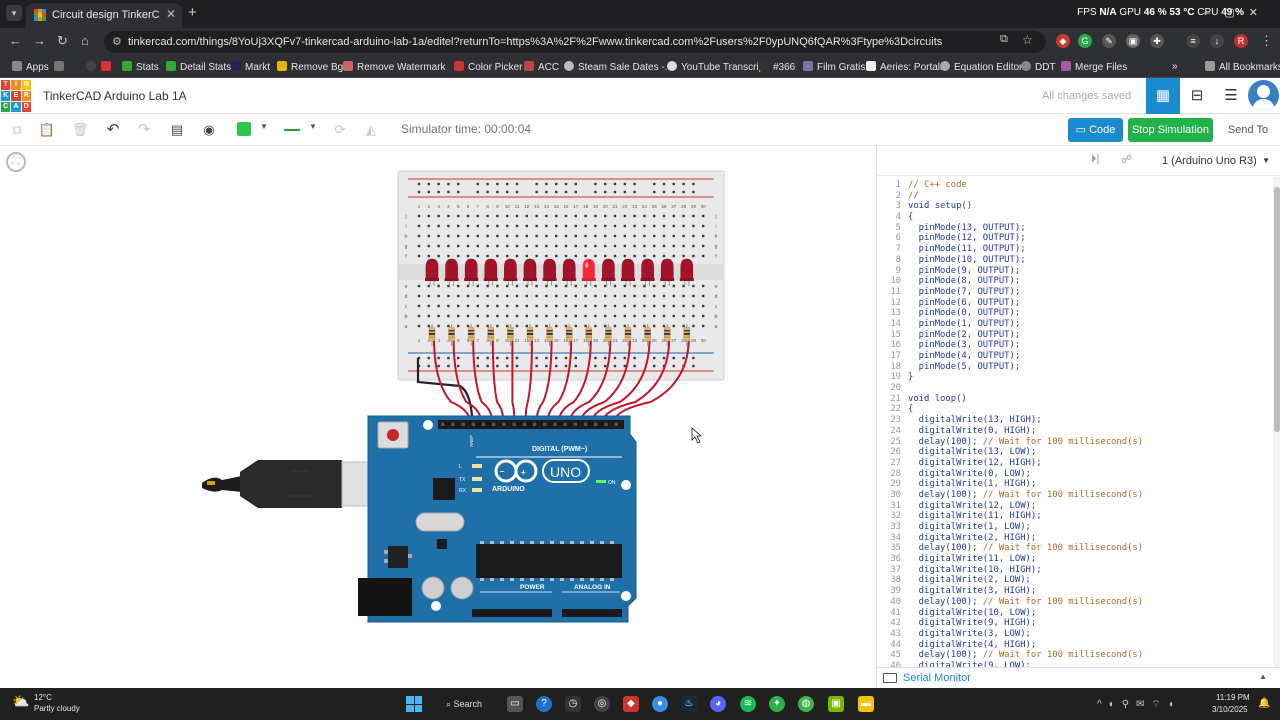  Describe the element at coordinates (61, 67) in the screenshot. I see `grid-icon` at that location.